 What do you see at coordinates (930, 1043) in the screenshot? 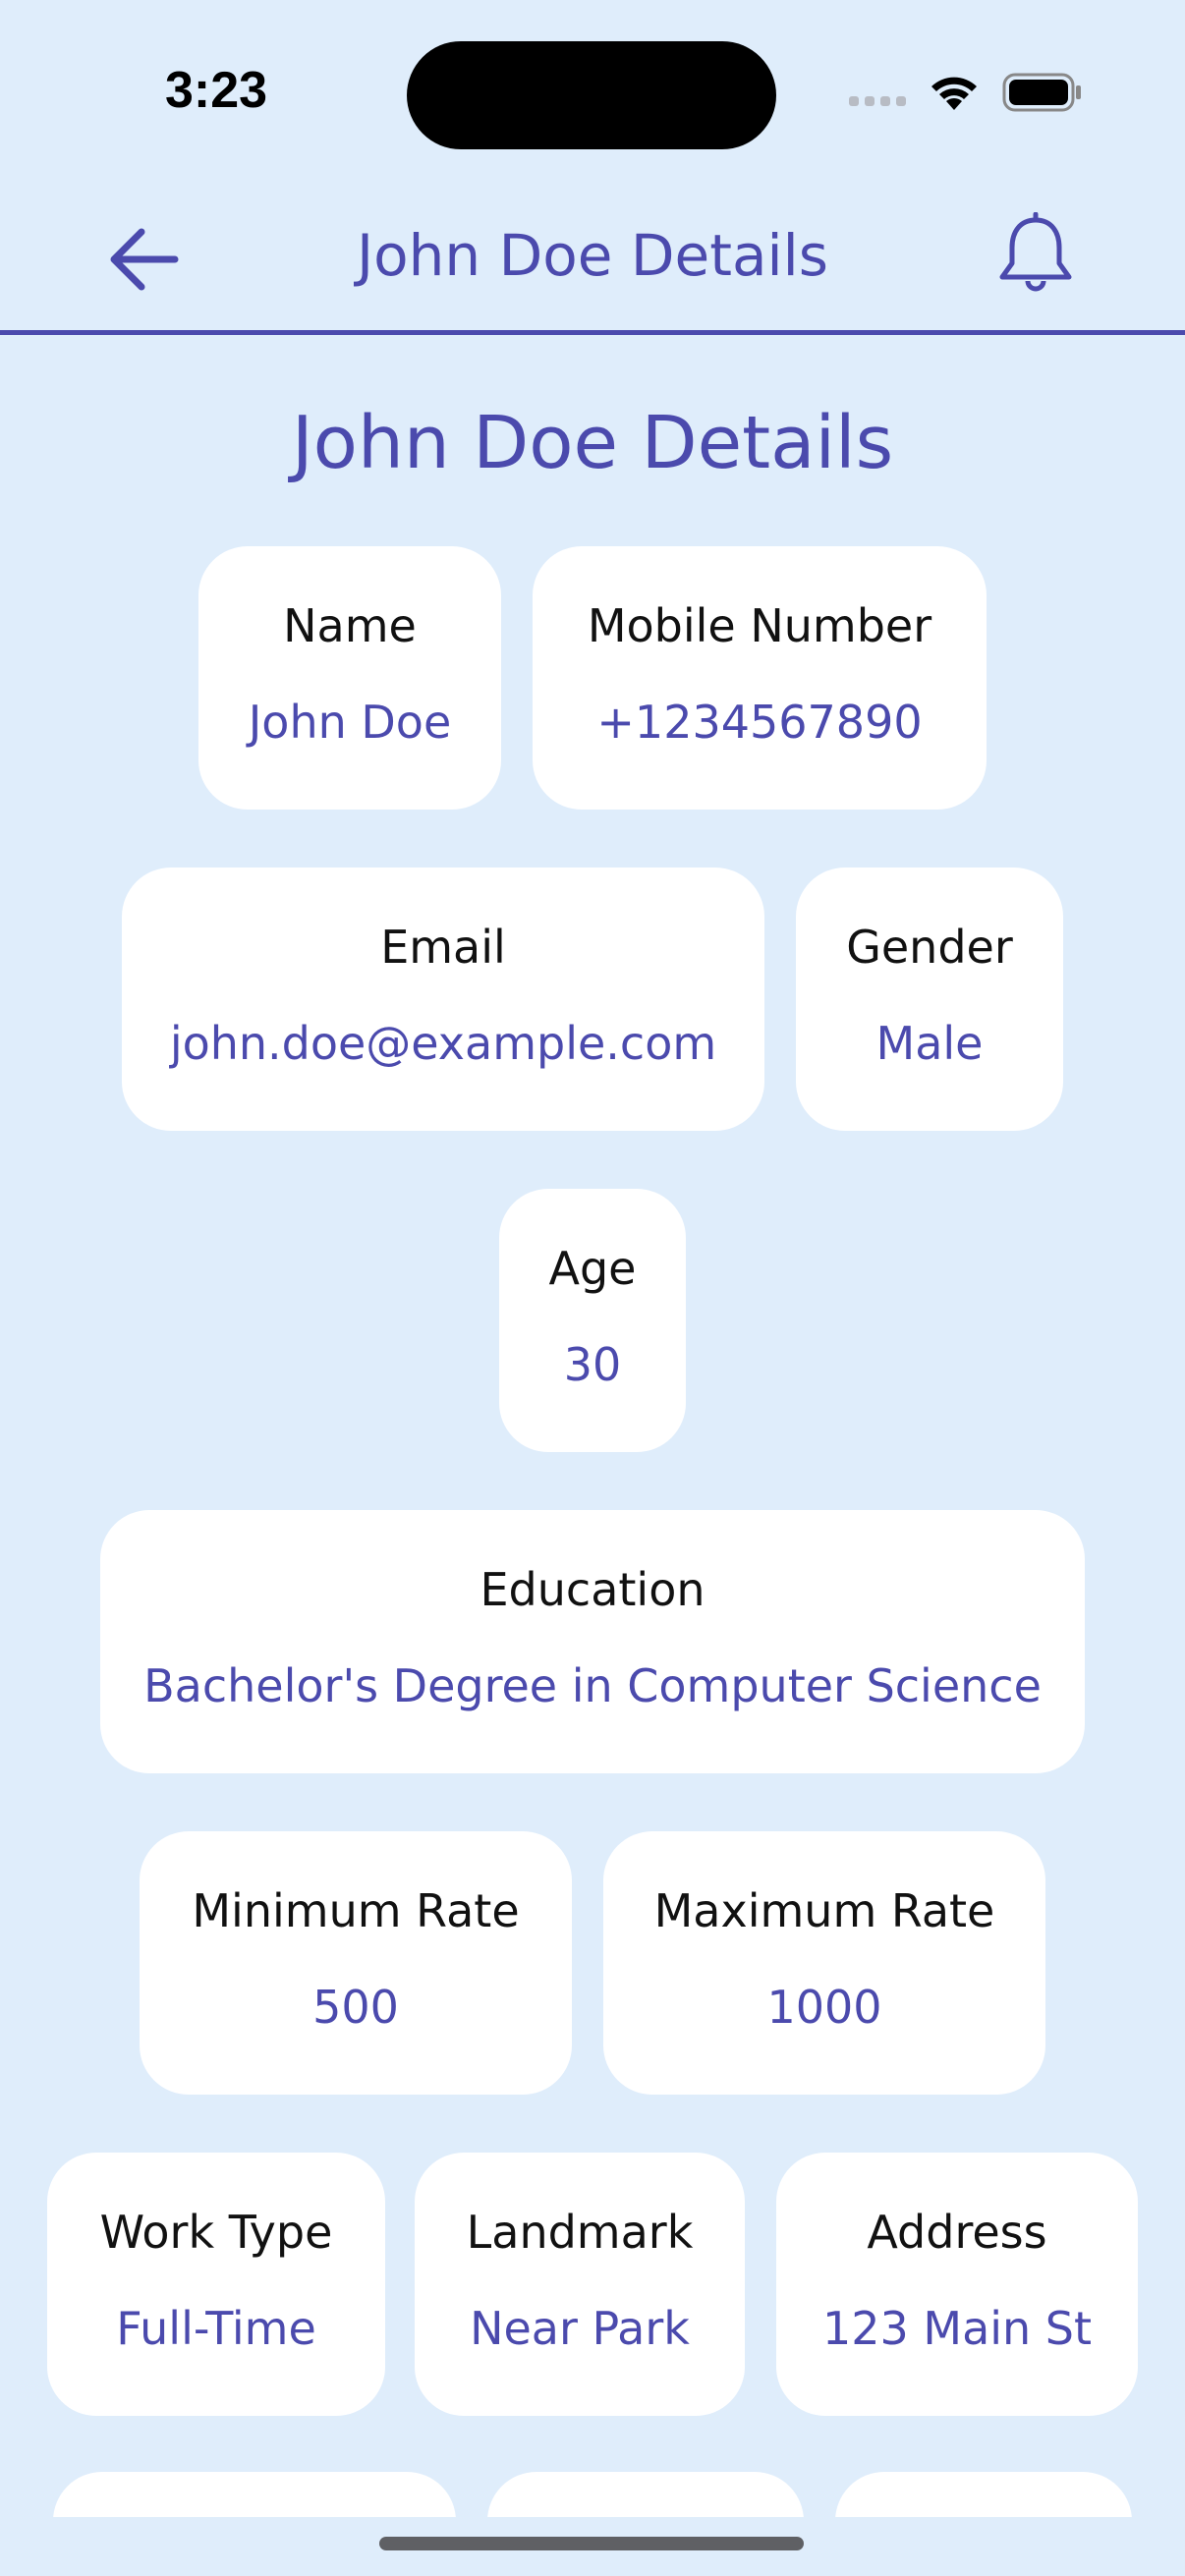
I see `gender-value: Male` at bounding box center [930, 1043].